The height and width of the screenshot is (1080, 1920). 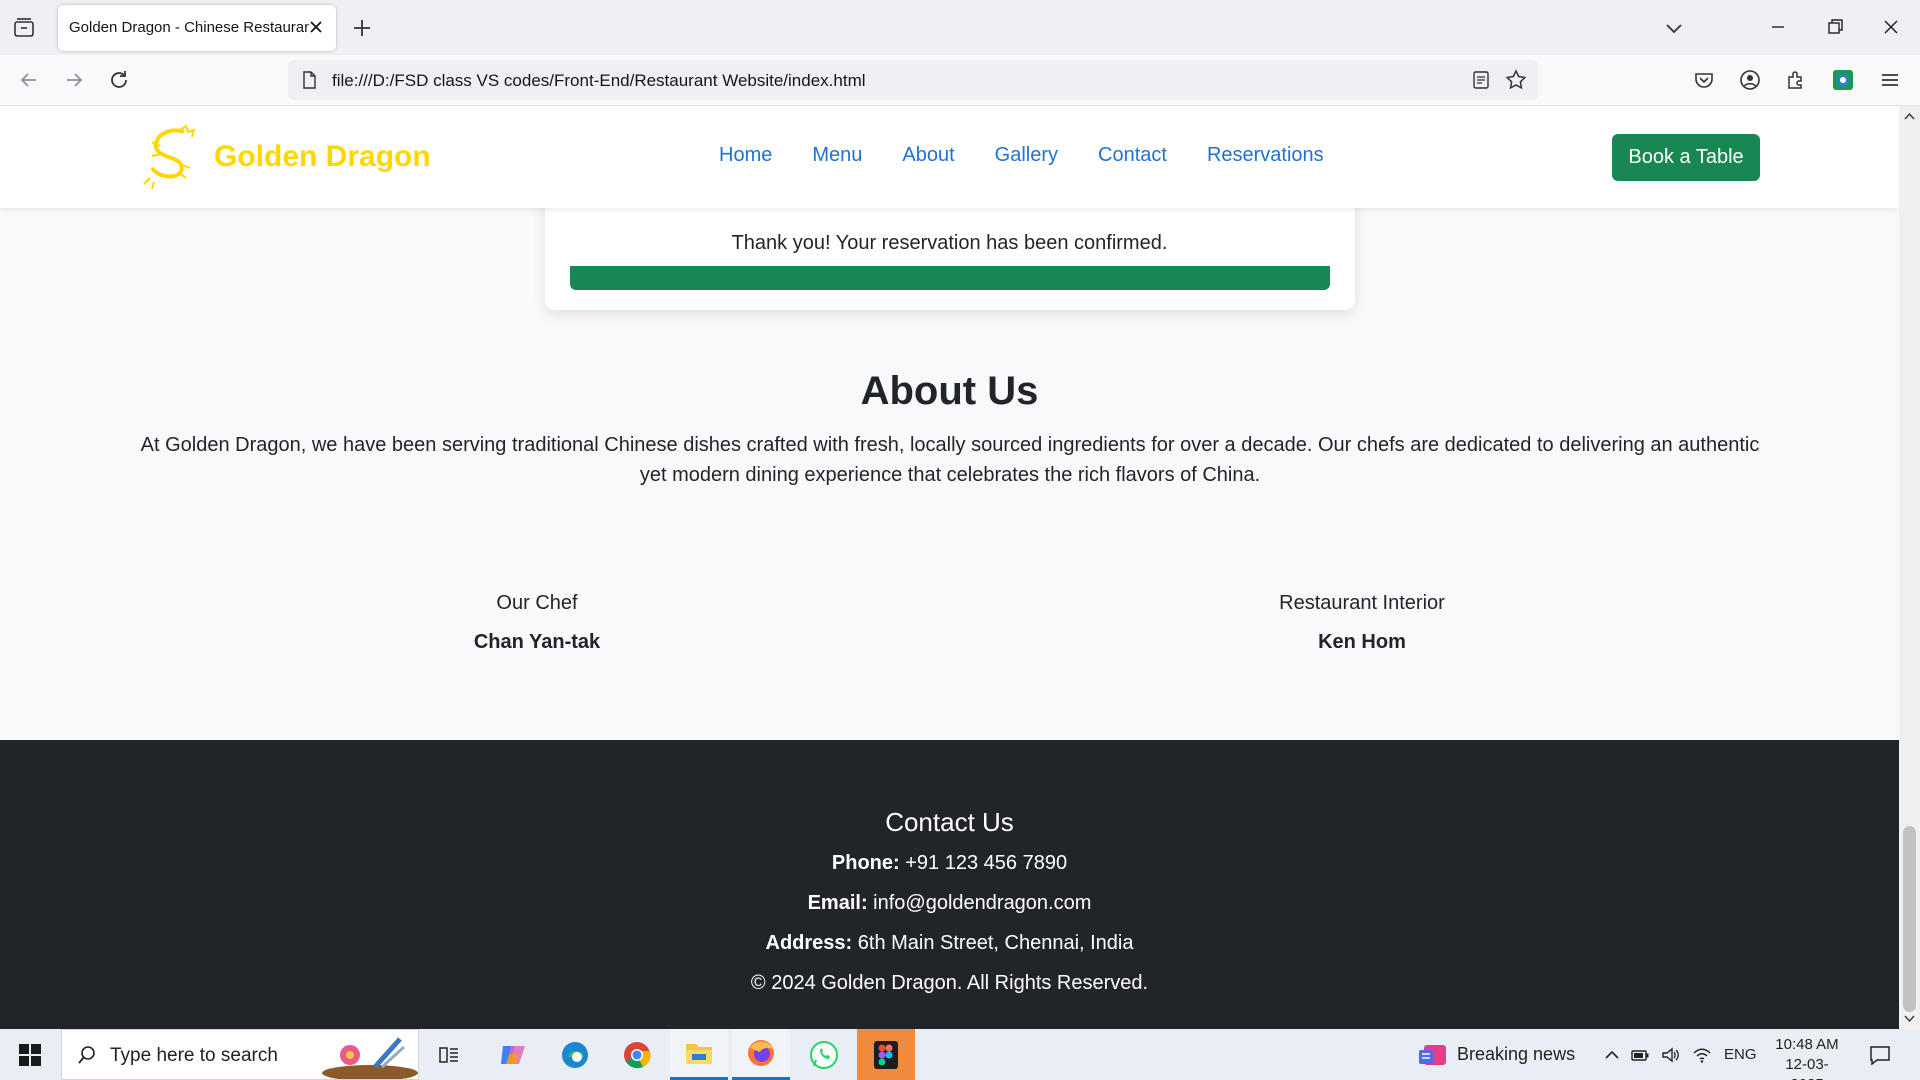 What do you see at coordinates (1880, 1055) in the screenshot?
I see `notification-icon` at bounding box center [1880, 1055].